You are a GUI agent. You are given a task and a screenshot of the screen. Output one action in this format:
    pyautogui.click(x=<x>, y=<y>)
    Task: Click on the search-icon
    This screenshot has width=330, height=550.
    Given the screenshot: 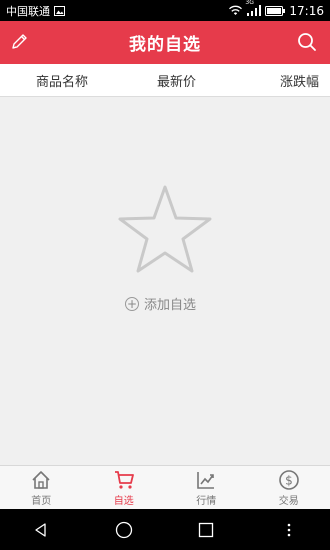 What is the action you would take?
    pyautogui.click(x=307, y=42)
    